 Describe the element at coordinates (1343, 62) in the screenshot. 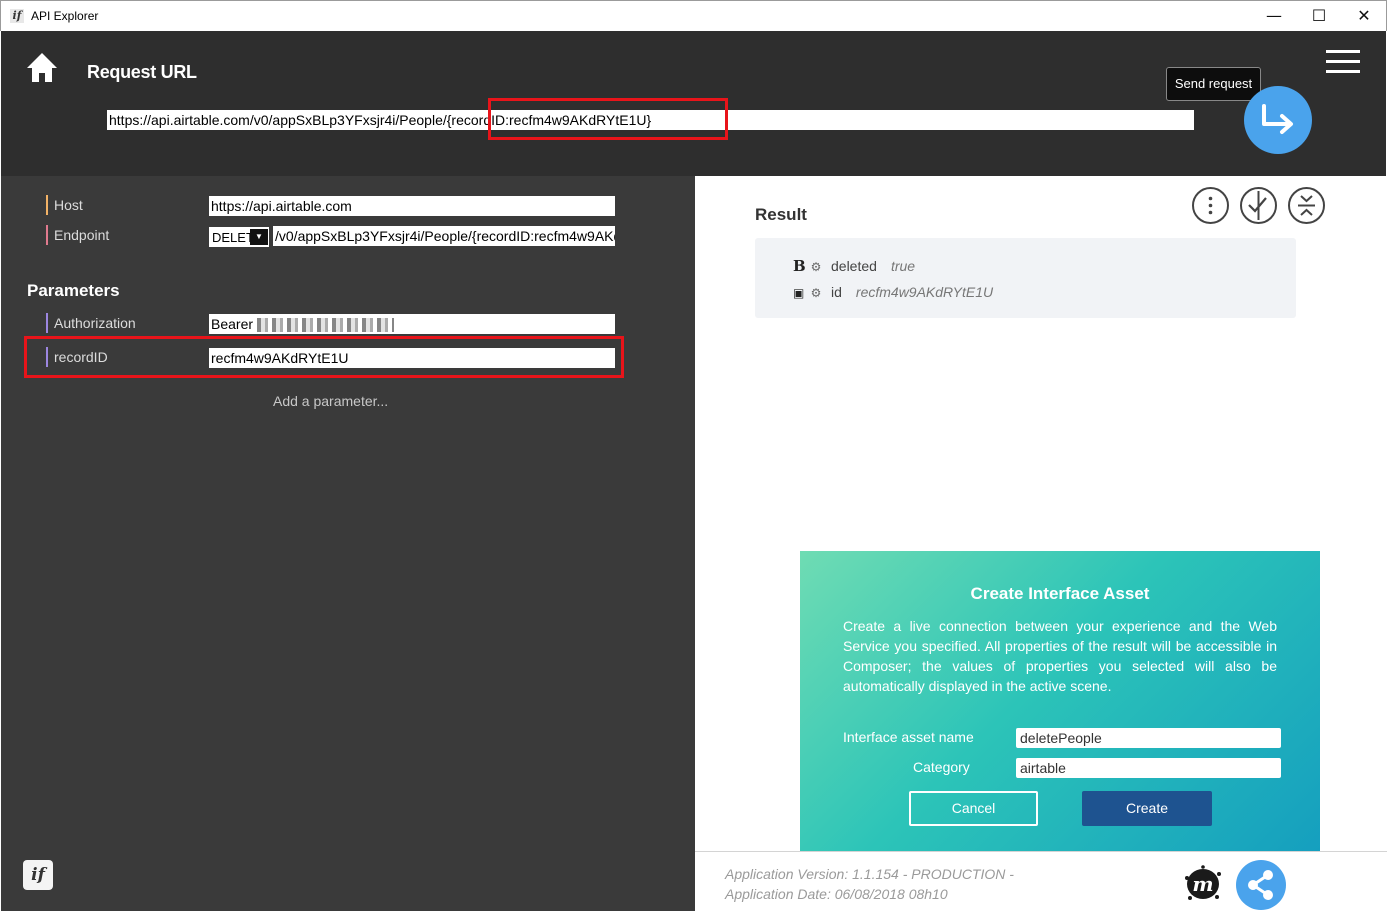

I see `hamburger-menu-icon` at that location.